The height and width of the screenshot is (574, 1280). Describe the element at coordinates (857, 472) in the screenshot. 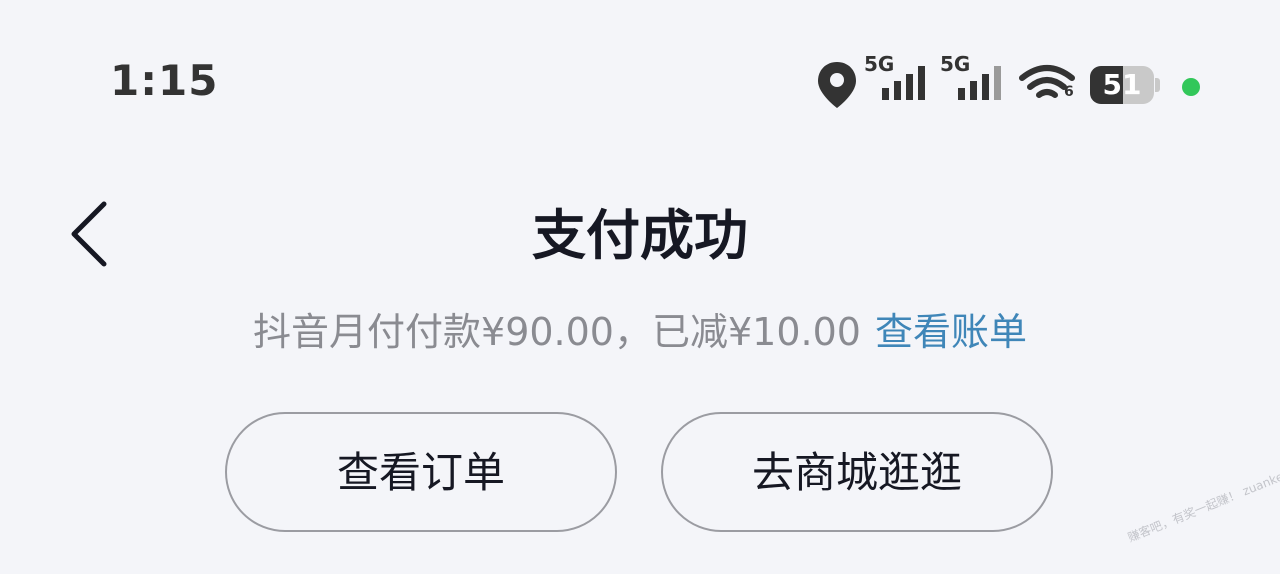

I see `go-shopping-button: 去商城逛逛` at that location.